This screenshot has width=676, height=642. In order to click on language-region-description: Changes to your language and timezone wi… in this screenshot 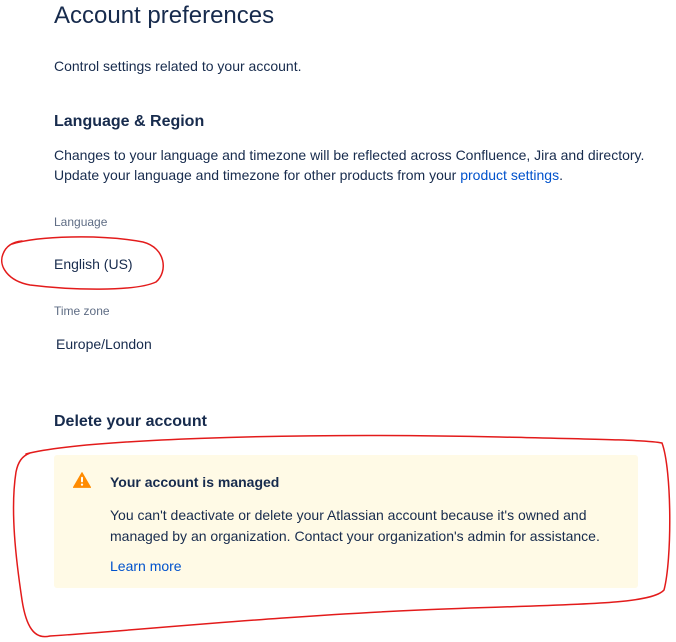, I will do `click(349, 165)`.